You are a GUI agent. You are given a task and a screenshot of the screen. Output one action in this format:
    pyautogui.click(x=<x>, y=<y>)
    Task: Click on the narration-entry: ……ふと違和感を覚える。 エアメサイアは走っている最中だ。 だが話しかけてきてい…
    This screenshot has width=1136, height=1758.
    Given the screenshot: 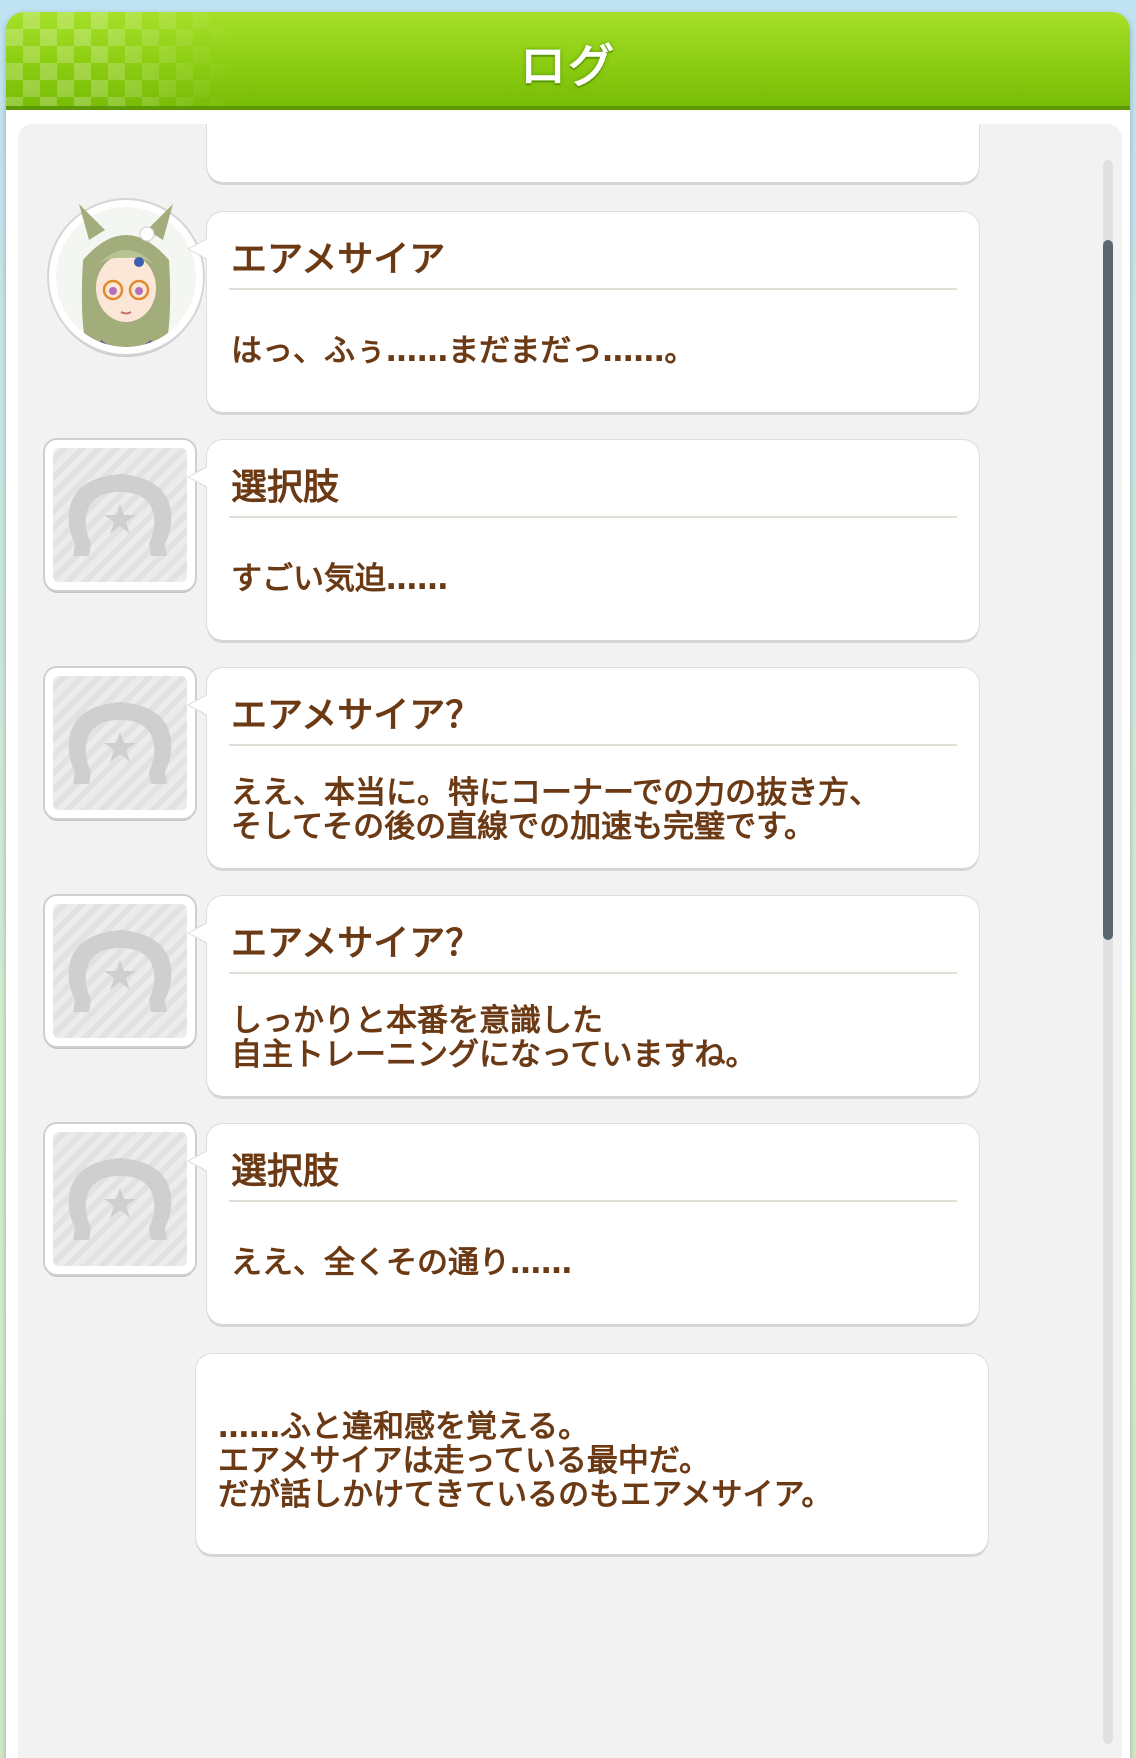 What is the action you would take?
    pyautogui.click(x=592, y=1454)
    